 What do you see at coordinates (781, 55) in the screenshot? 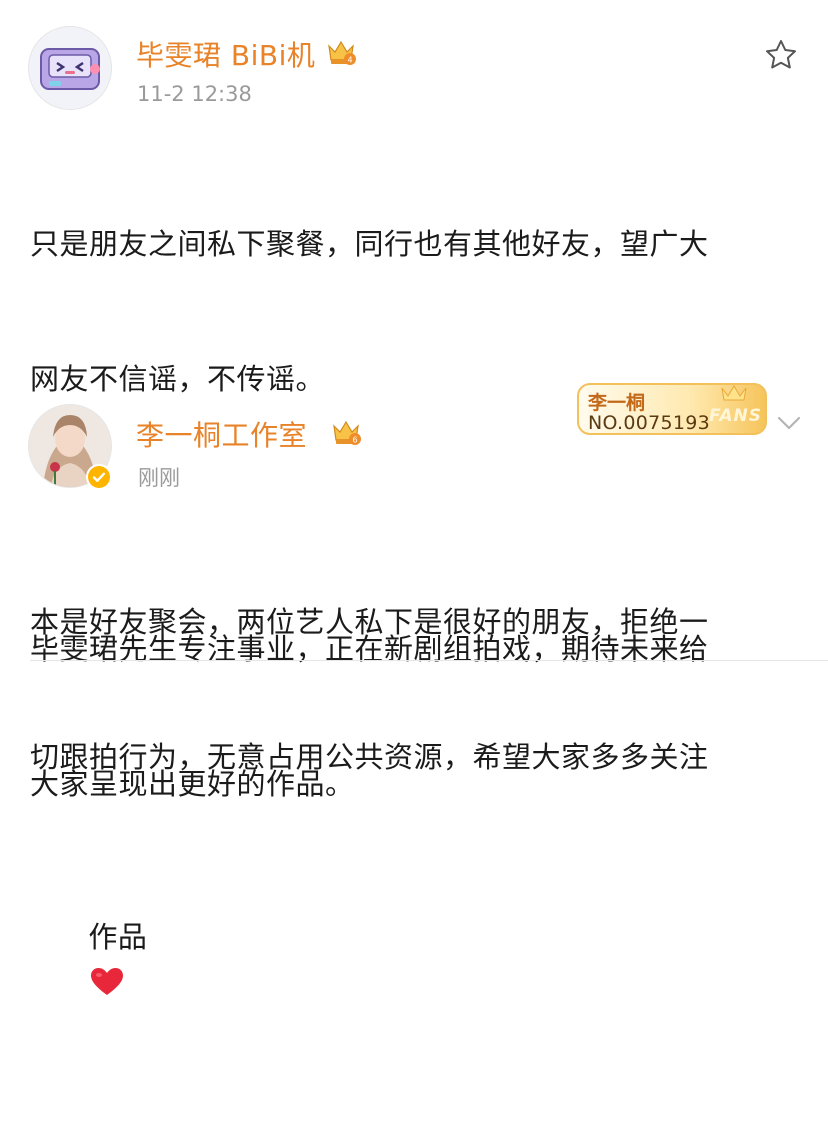
I see `favorite-star-icon` at bounding box center [781, 55].